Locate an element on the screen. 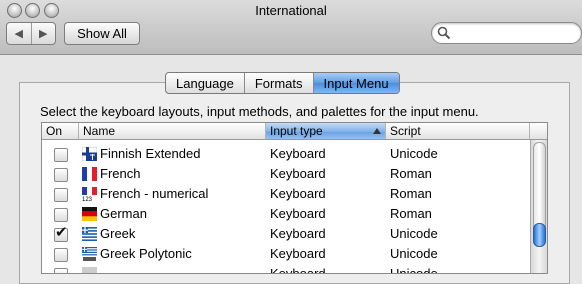 This screenshot has height=284, width=582. column-on: On is located at coordinates (60, 131).